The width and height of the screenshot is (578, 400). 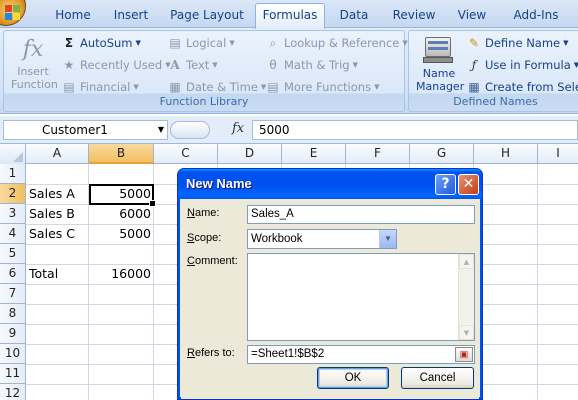 What do you see at coordinates (57, 154) in the screenshot?
I see `column-header-a: A` at bounding box center [57, 154].